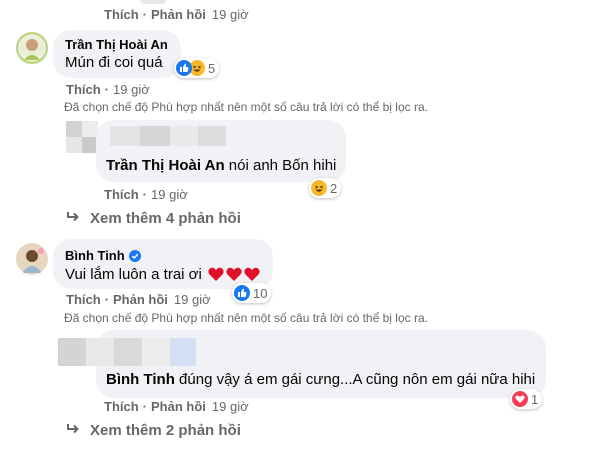 This screenshot has height=450, width=591. I want to click on reaction-count: 5, so click(212, 68).